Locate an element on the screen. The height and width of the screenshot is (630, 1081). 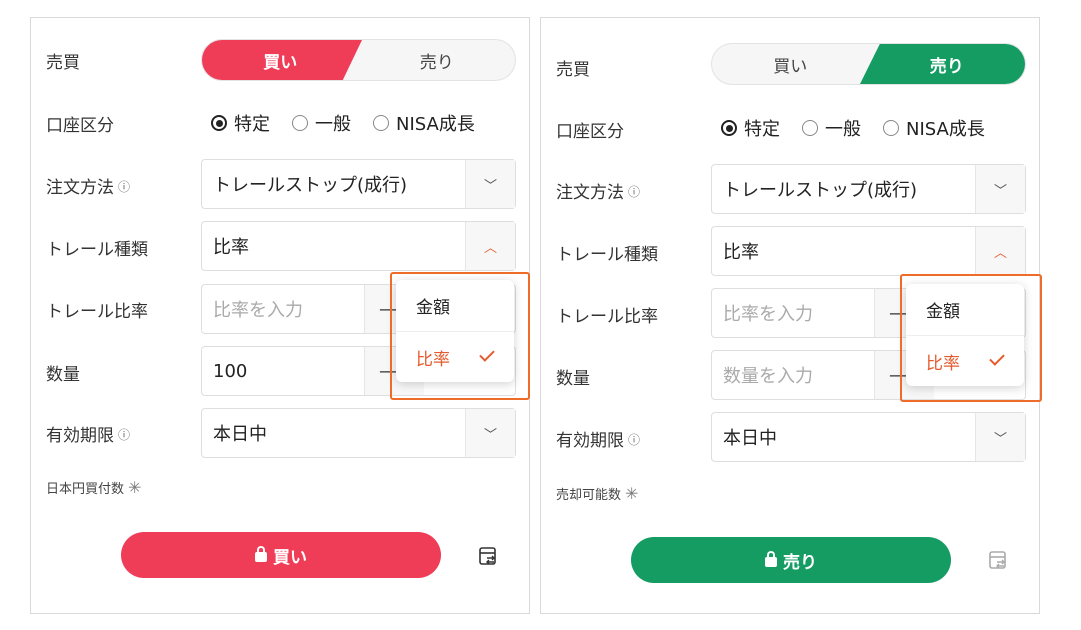
buyable-quantity-label: 日本円買付数 ✳ is located at coordinates (94, 487).